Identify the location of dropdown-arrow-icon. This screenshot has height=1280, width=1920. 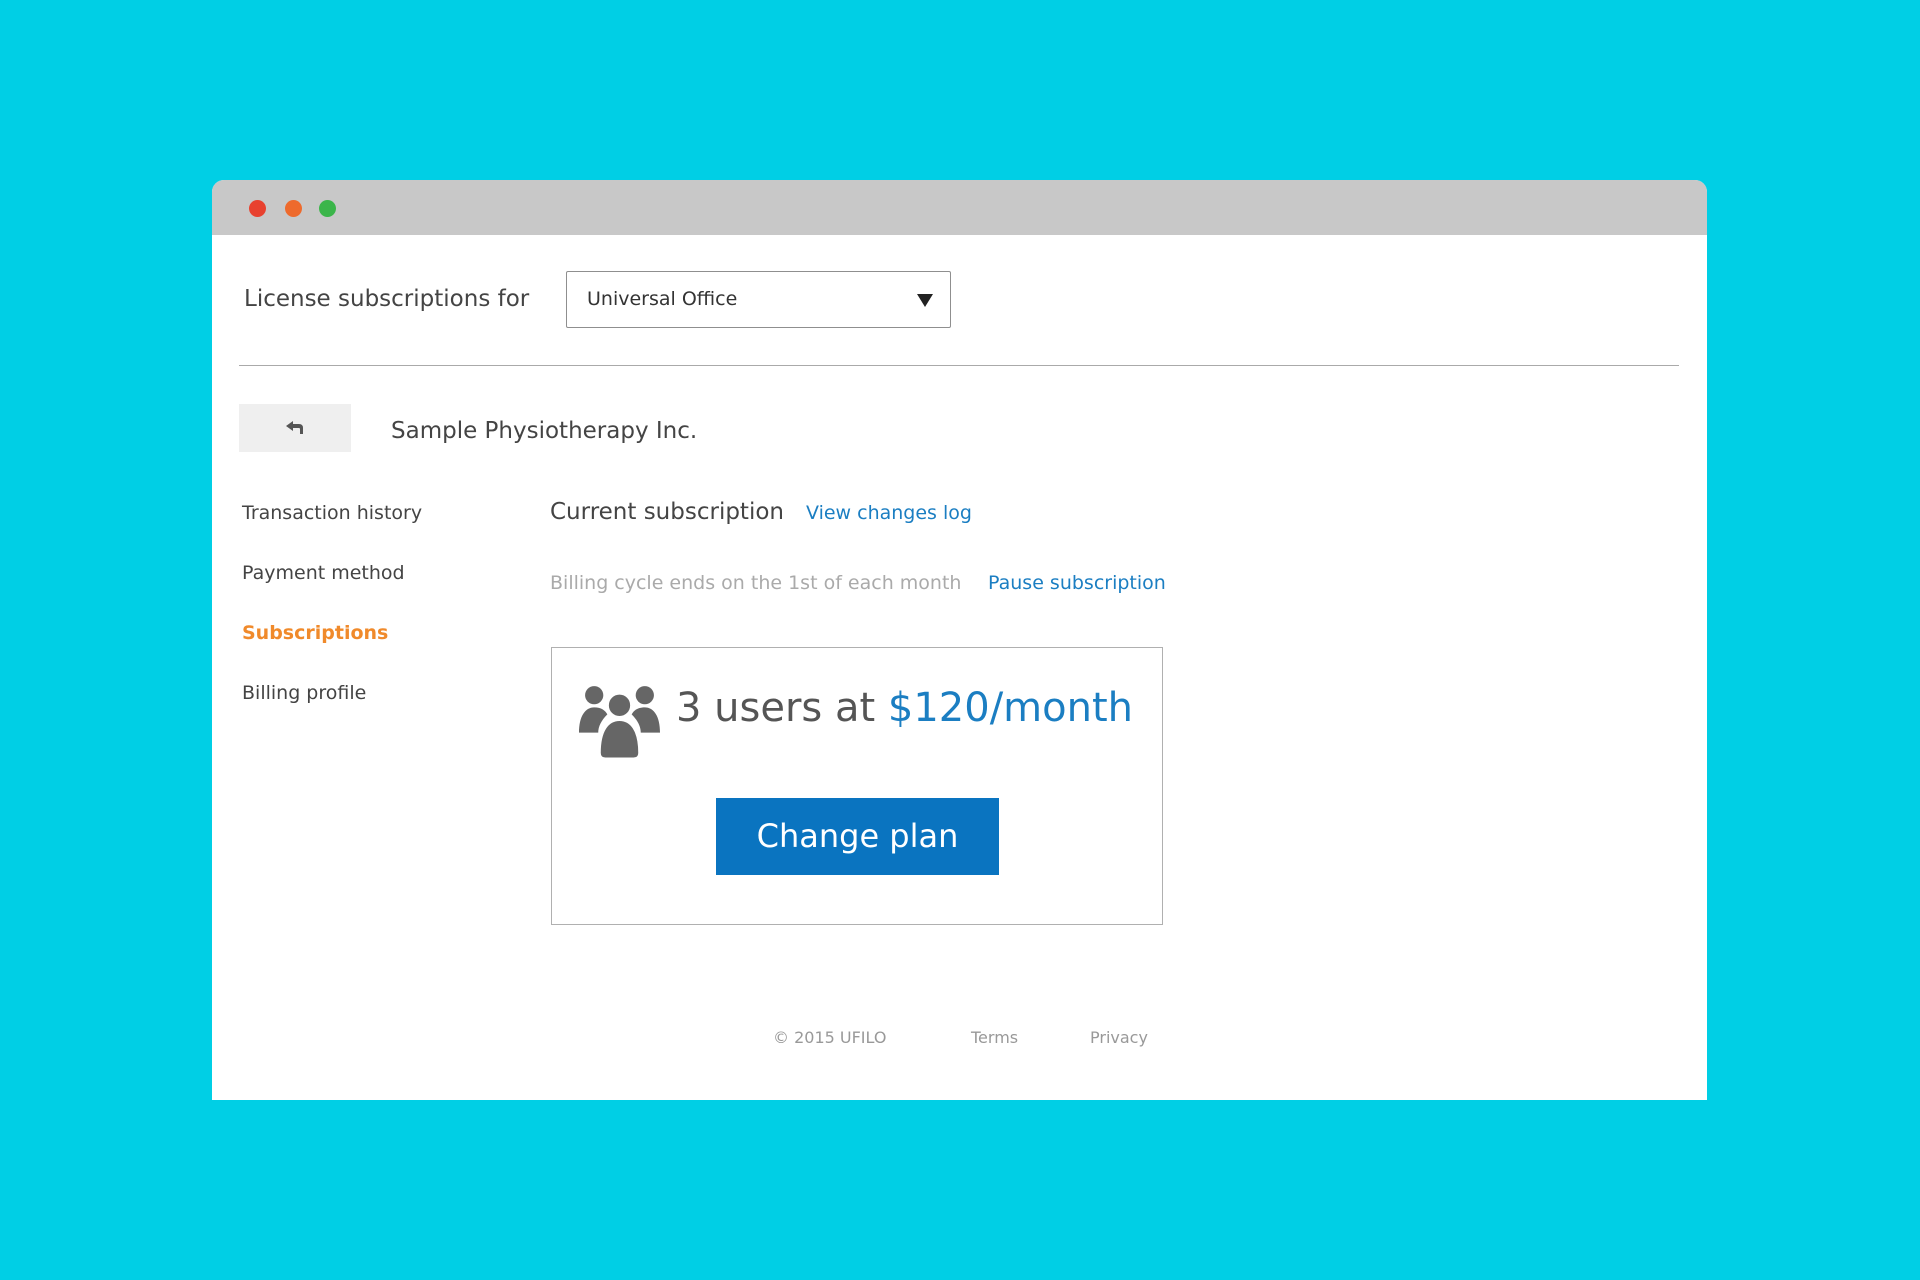
(925, 300).